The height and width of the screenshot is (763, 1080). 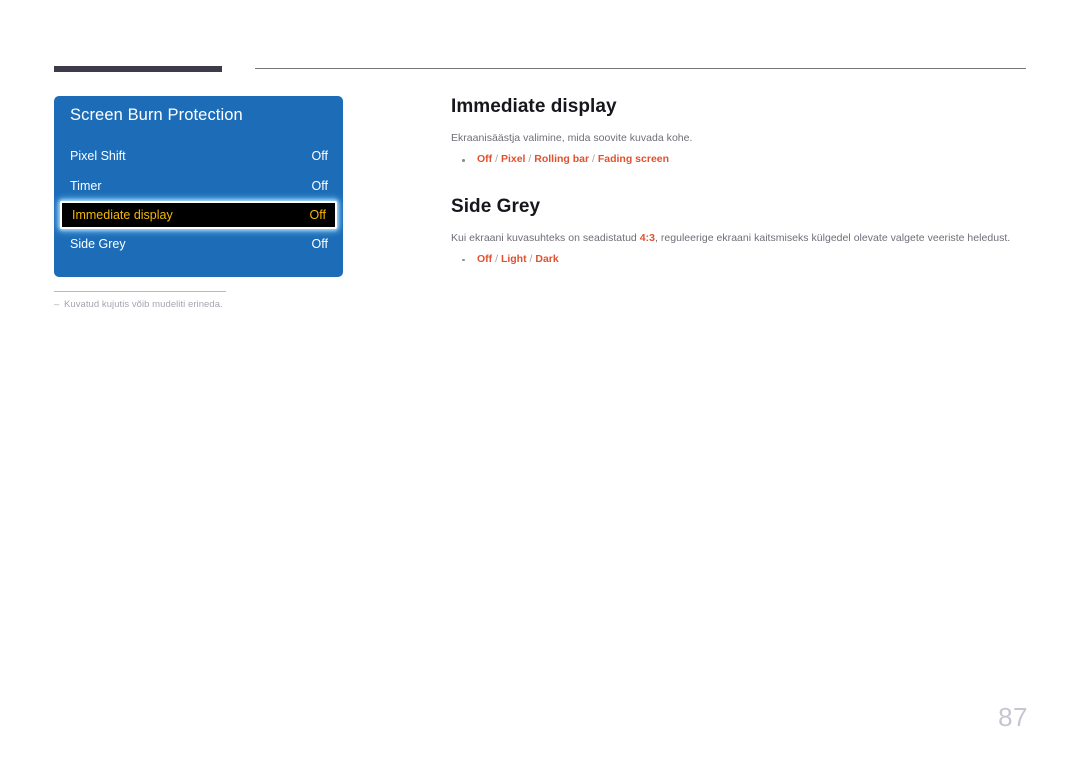 I want to click on header-rule-thick, so click(x=138, y=69).